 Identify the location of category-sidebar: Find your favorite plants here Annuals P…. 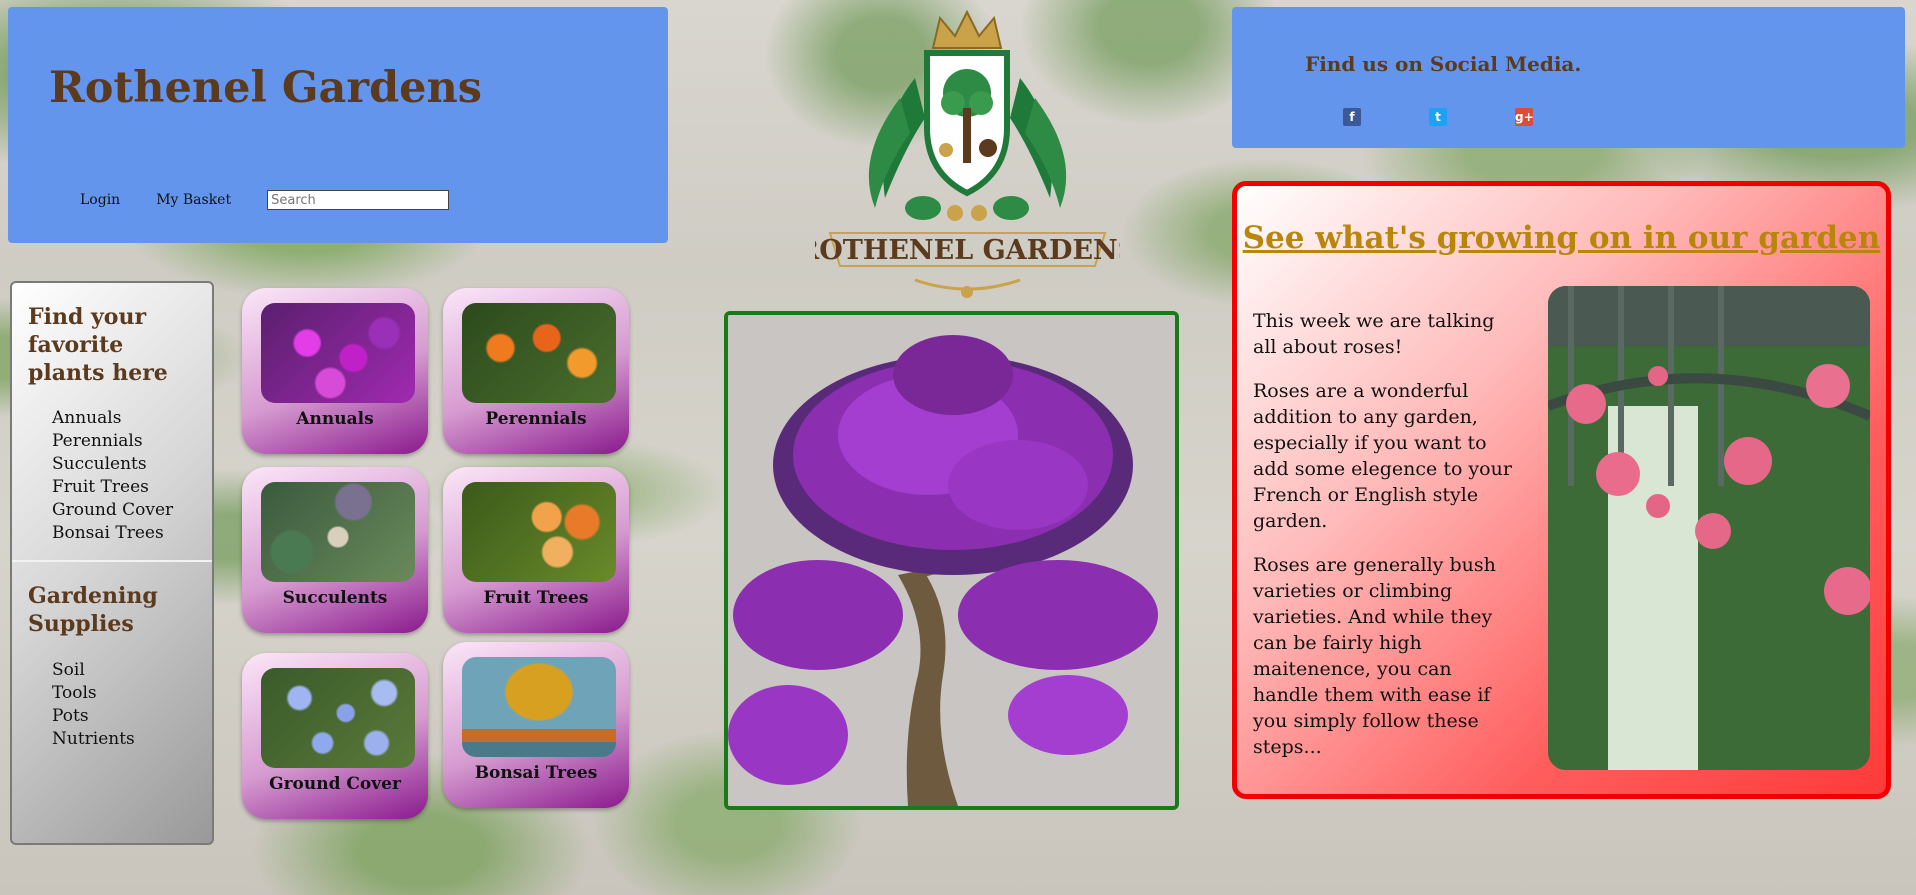
(112, 563).